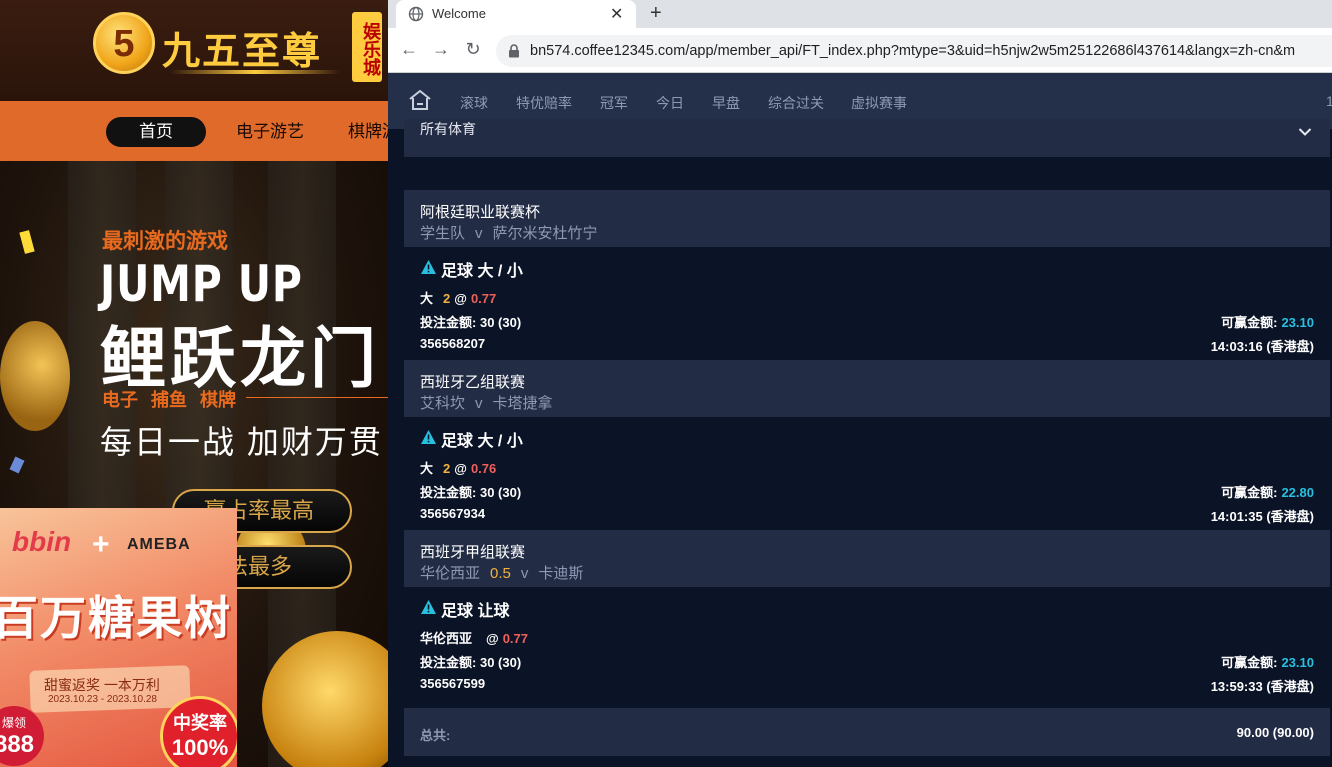 The image size is (1332, 767). Describe the element at coordinates (514, 51) in the screenshot. I see `lock-icon` at that location.